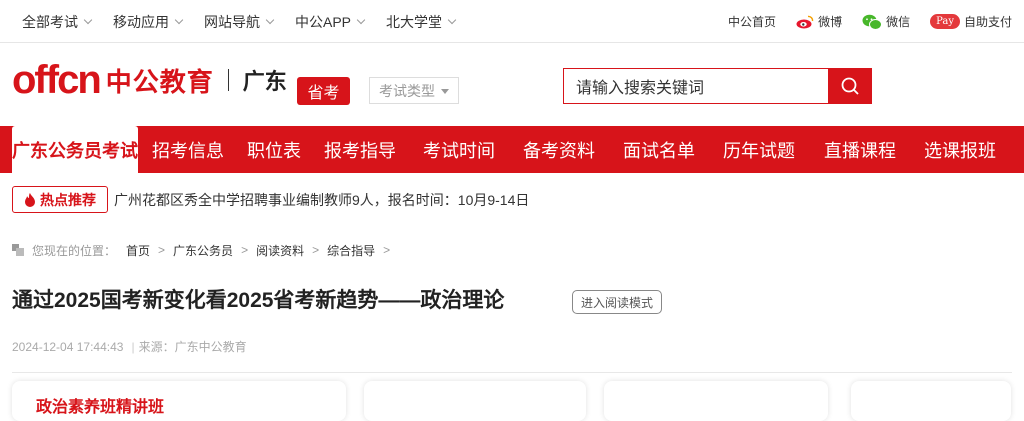  I want to click on exam-type-select: 考试类型, so click(414, 90).